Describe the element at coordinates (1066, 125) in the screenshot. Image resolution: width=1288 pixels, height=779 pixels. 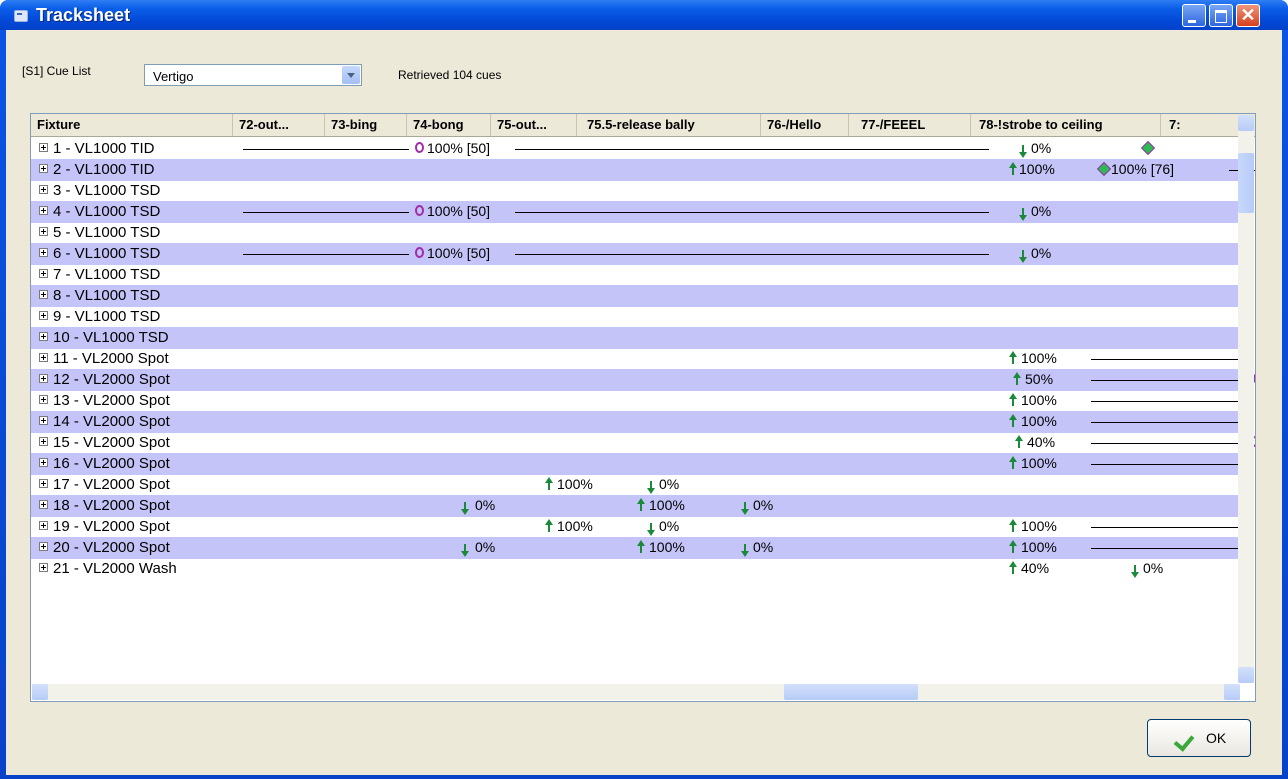
I see `column-header-78: 78-!strobe to ceiling` at that location.